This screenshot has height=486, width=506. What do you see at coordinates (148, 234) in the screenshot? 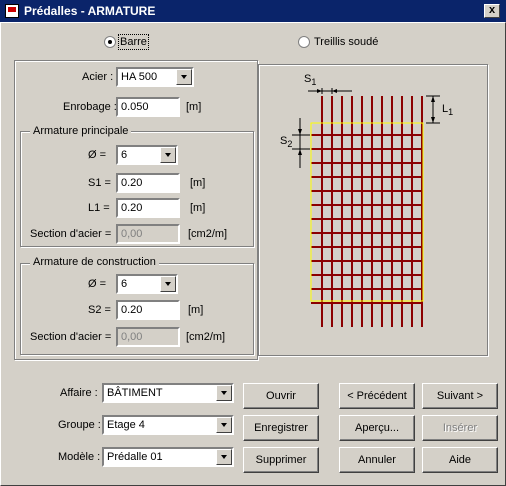
I see `principale-section-value: 0,00` at bounding box center [148, 234].